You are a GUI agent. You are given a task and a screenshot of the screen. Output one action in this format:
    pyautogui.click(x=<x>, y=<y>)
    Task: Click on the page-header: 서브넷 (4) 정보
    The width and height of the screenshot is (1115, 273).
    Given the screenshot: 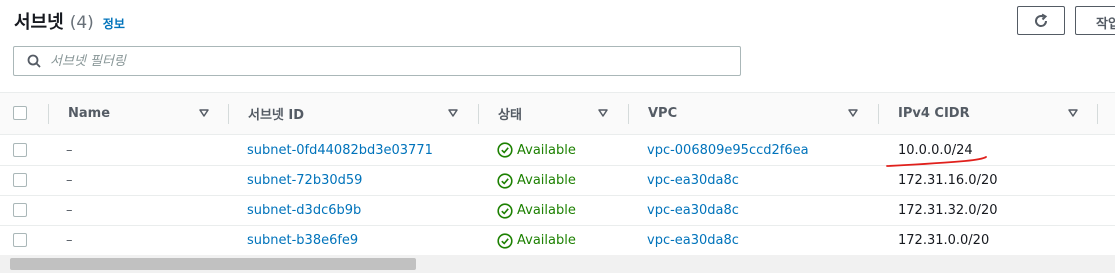 What is the action you would take?
    pyautogui.click(x=69, y=20)
    